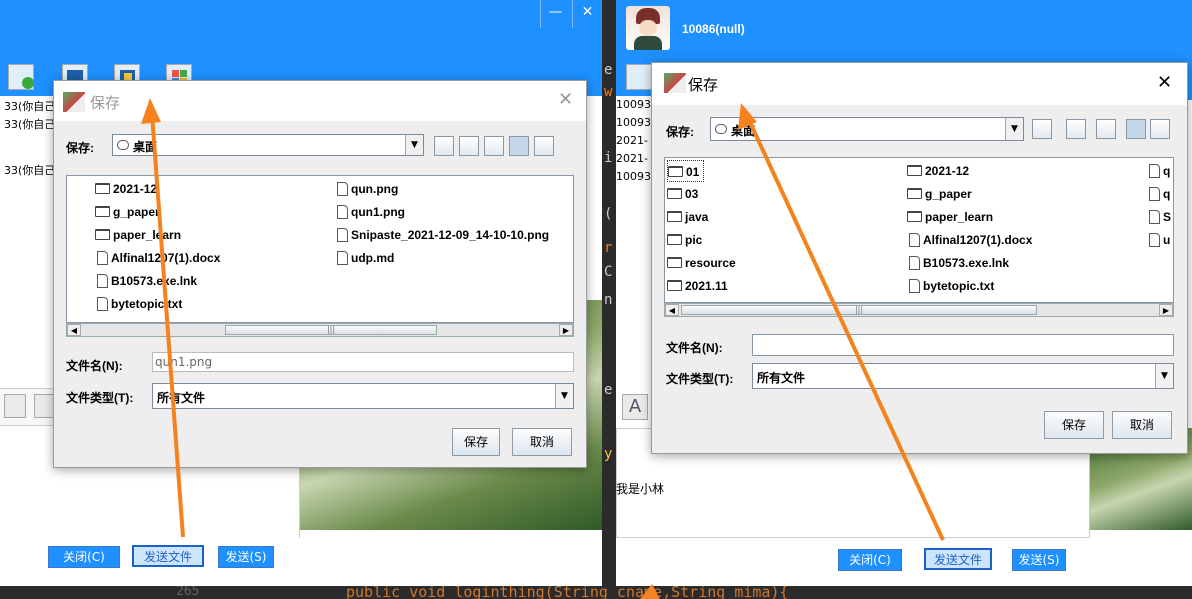  I want to click on left-arrow-head, so click(151, 111).